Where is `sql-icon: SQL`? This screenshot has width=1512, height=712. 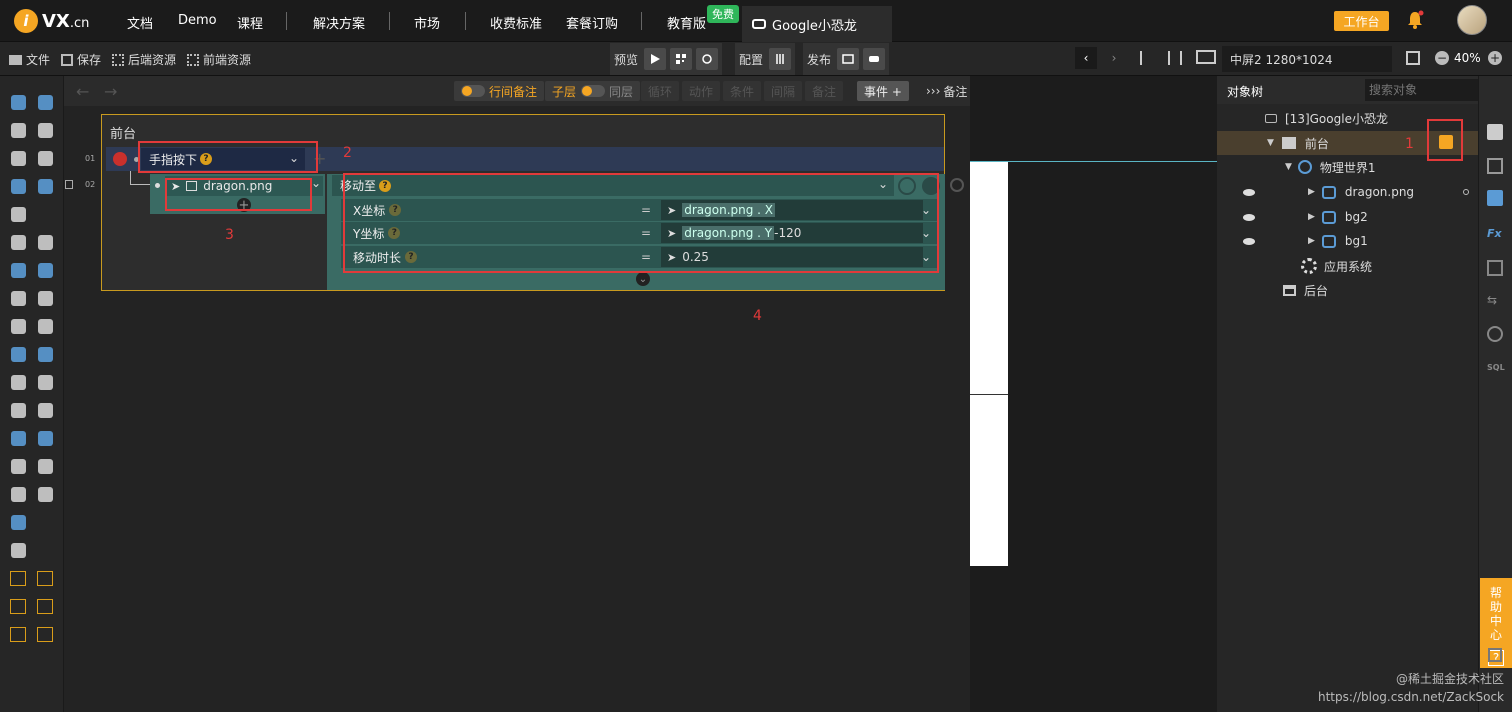
sql-icon: SQL is located at coordinates (1496, 368).